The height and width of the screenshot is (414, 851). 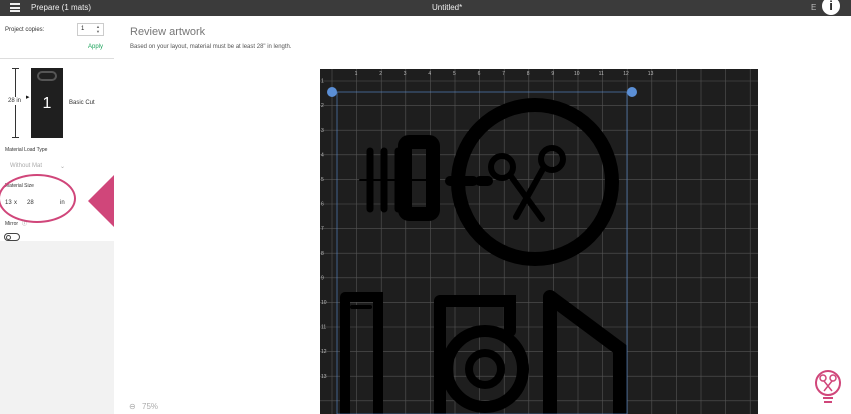 I want to click on ruler-left-label: 13, so click(x=324, y=377).